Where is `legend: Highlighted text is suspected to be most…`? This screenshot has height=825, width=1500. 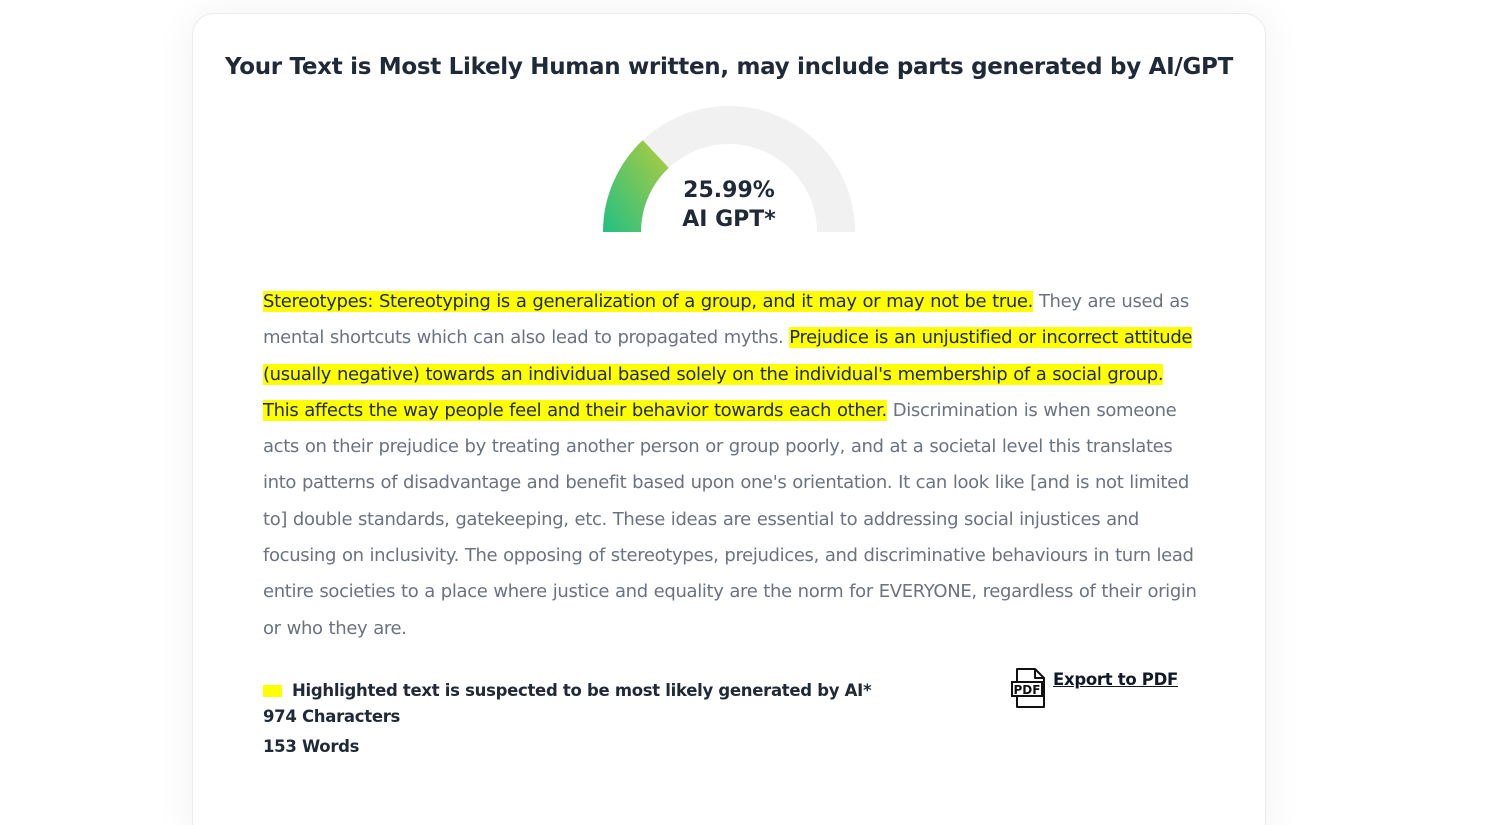
legend: Highlighted text is suspected to be most… is located at coordinates (567, 721).